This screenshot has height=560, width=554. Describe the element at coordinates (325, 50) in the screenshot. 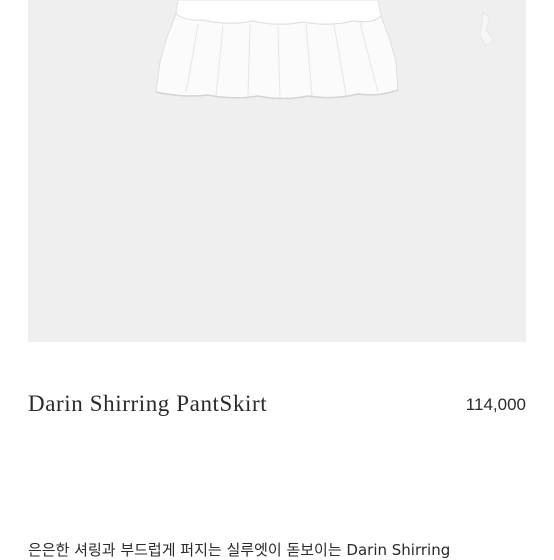

I see `skirt-illustration` at that location.